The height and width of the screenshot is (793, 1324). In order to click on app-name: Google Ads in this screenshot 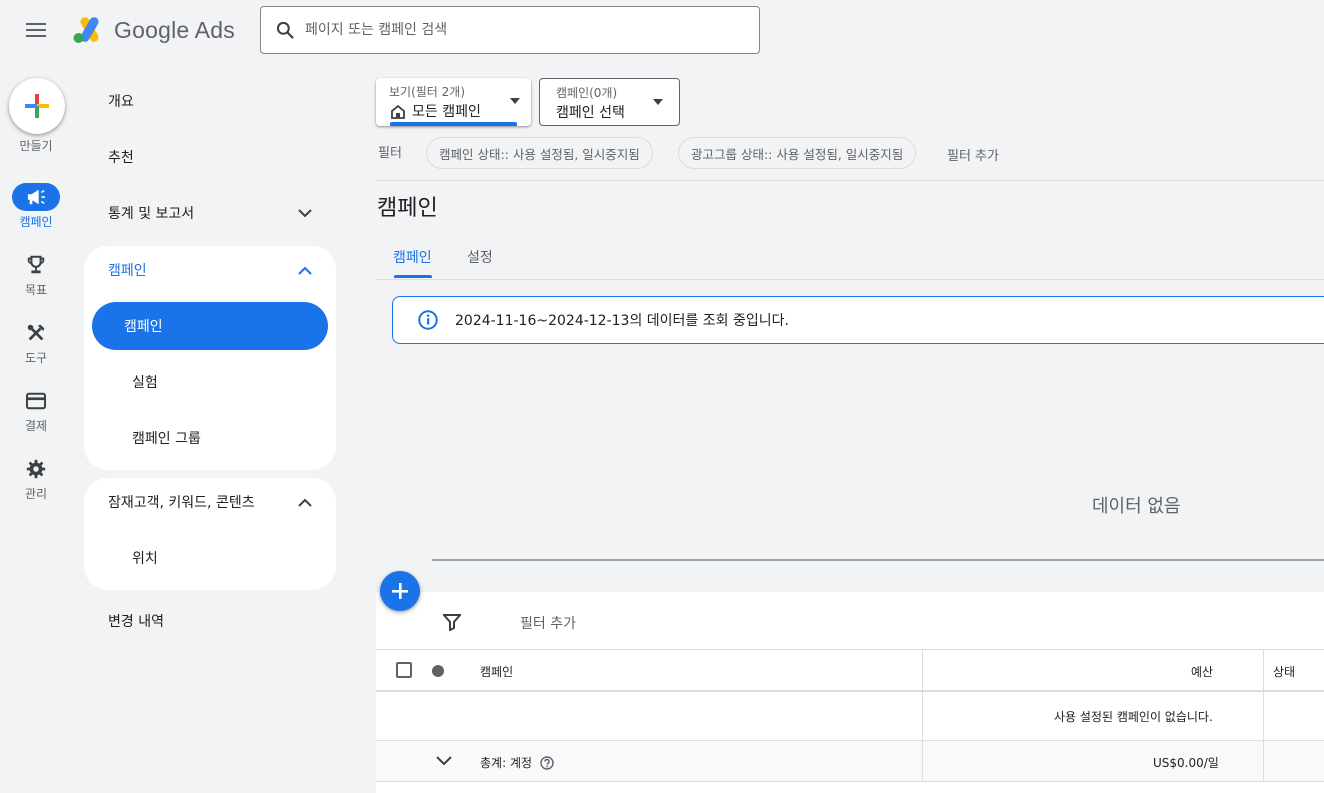, I will do `click(174, 29)`.